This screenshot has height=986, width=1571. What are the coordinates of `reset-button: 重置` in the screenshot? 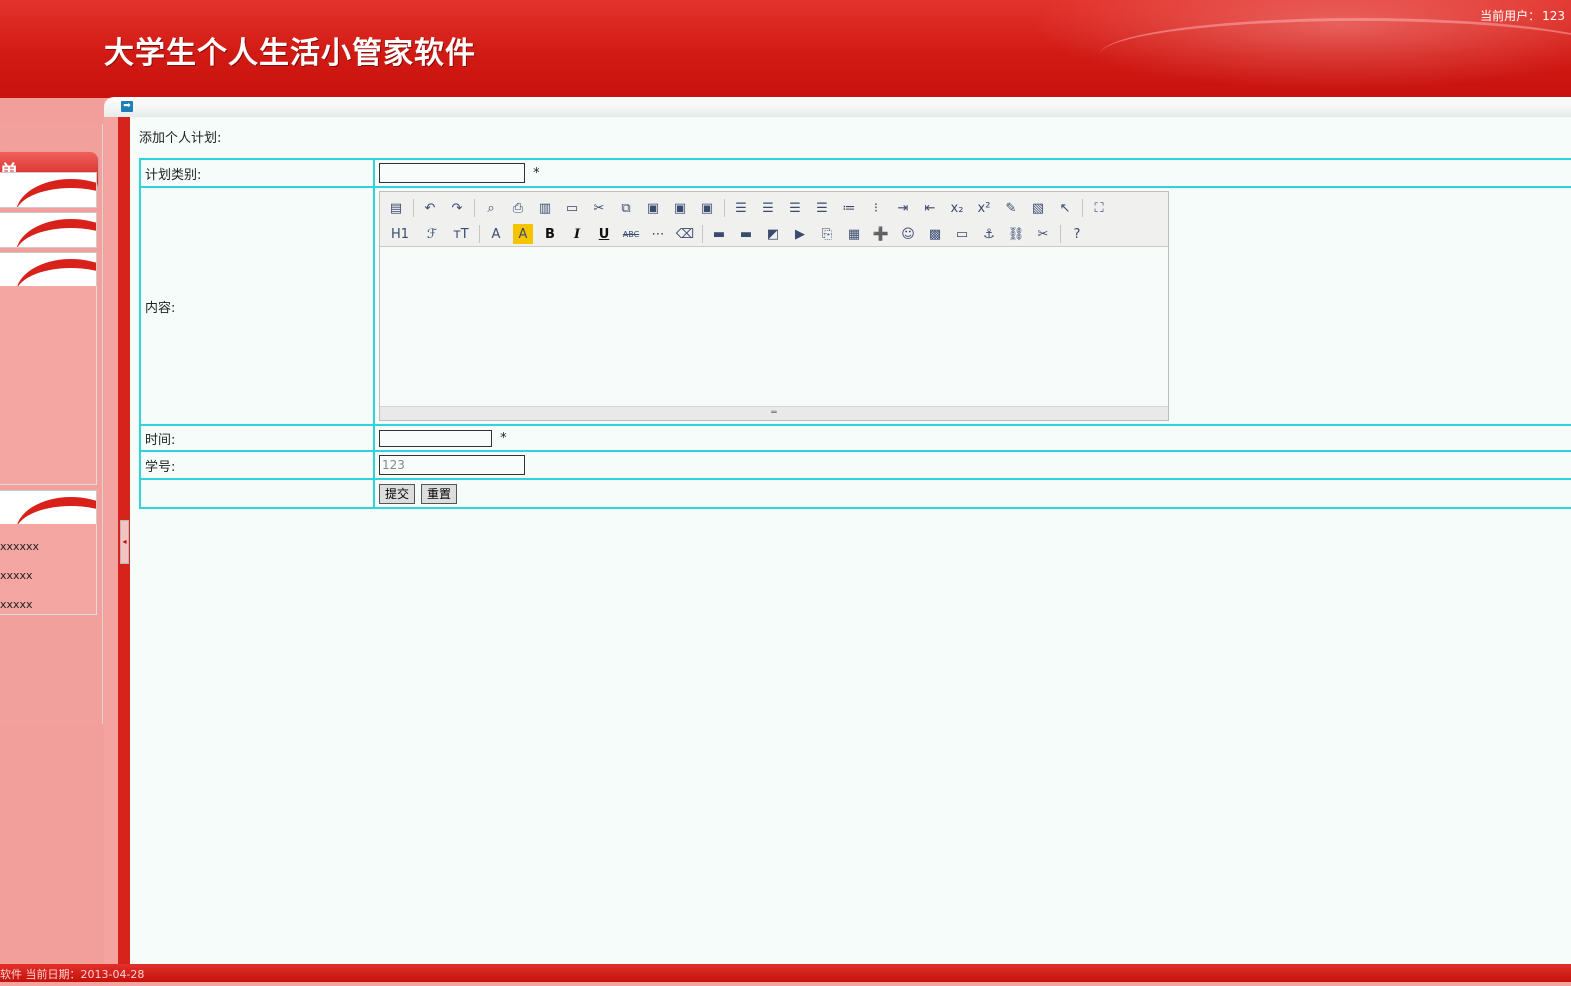 It's located at (439, 493).